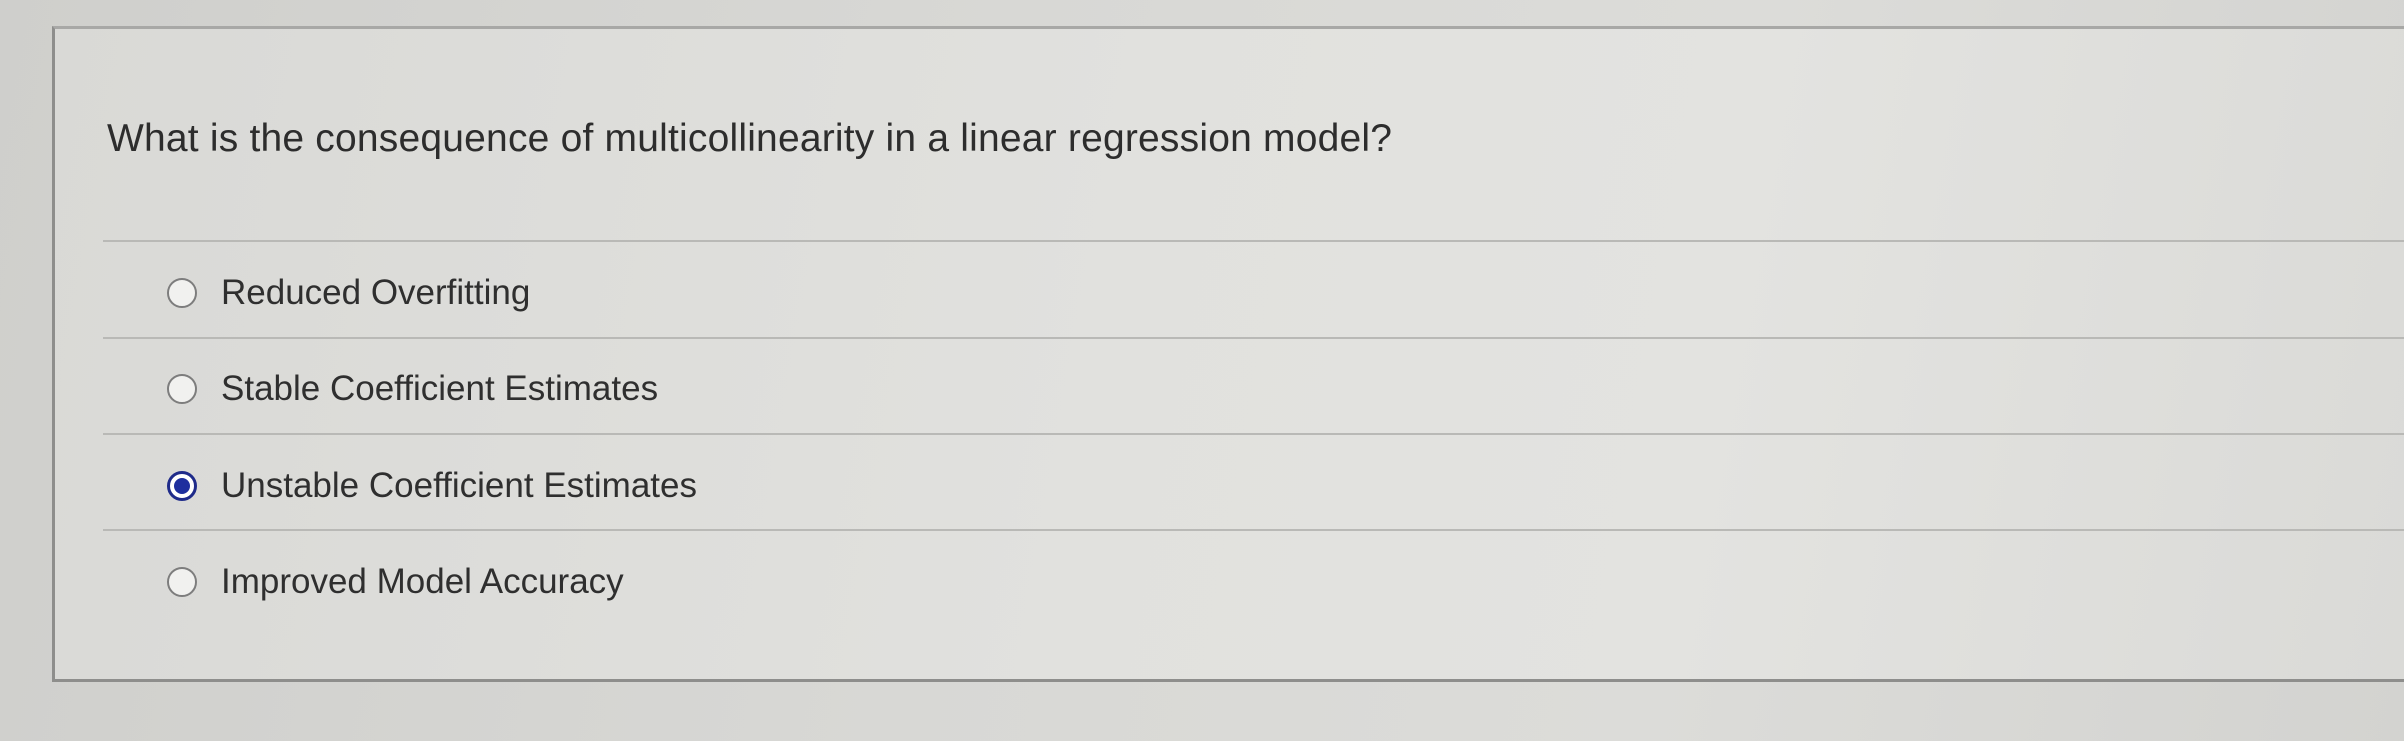  What do you see at coordinates (1255, 293) in the screenshot?
I see `answer-option-reduced-overfitting: Reduced Overfitting` at bounding box center [1255, 293].